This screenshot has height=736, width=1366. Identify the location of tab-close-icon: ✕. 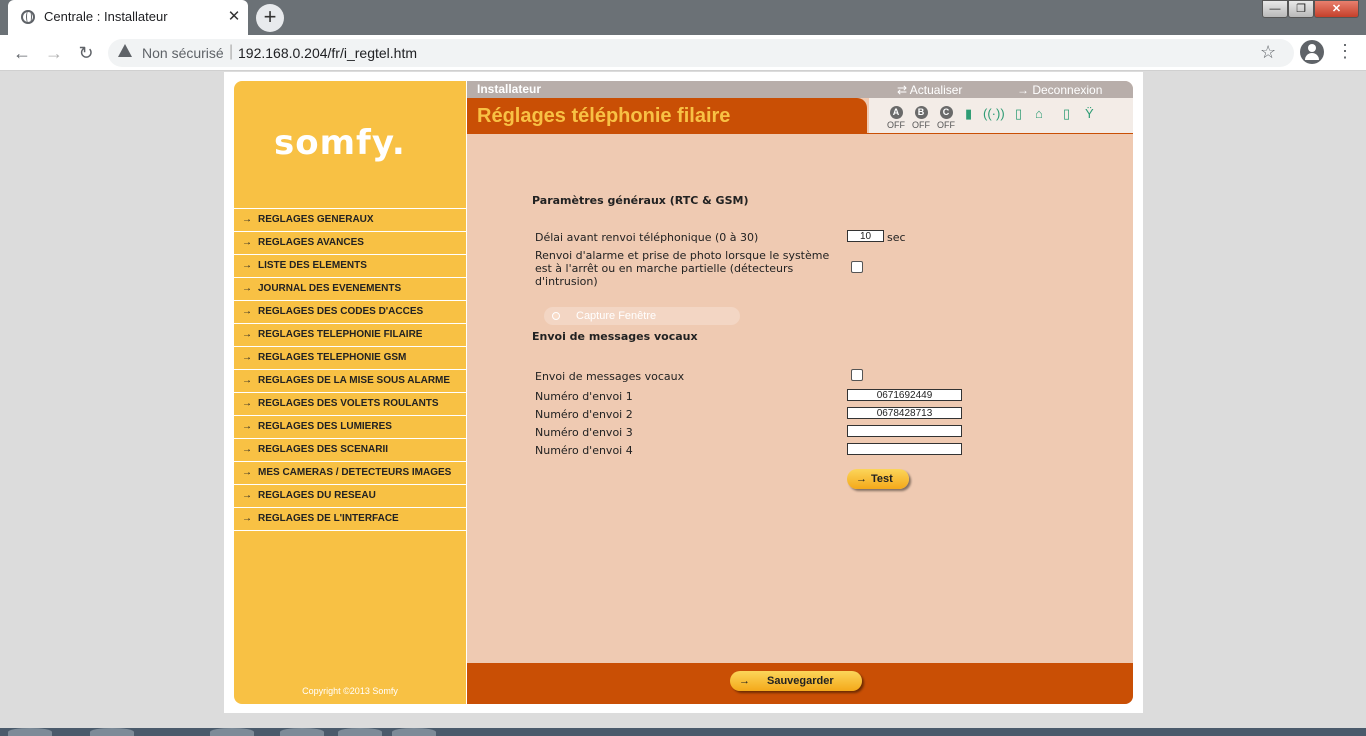
(234, 16).